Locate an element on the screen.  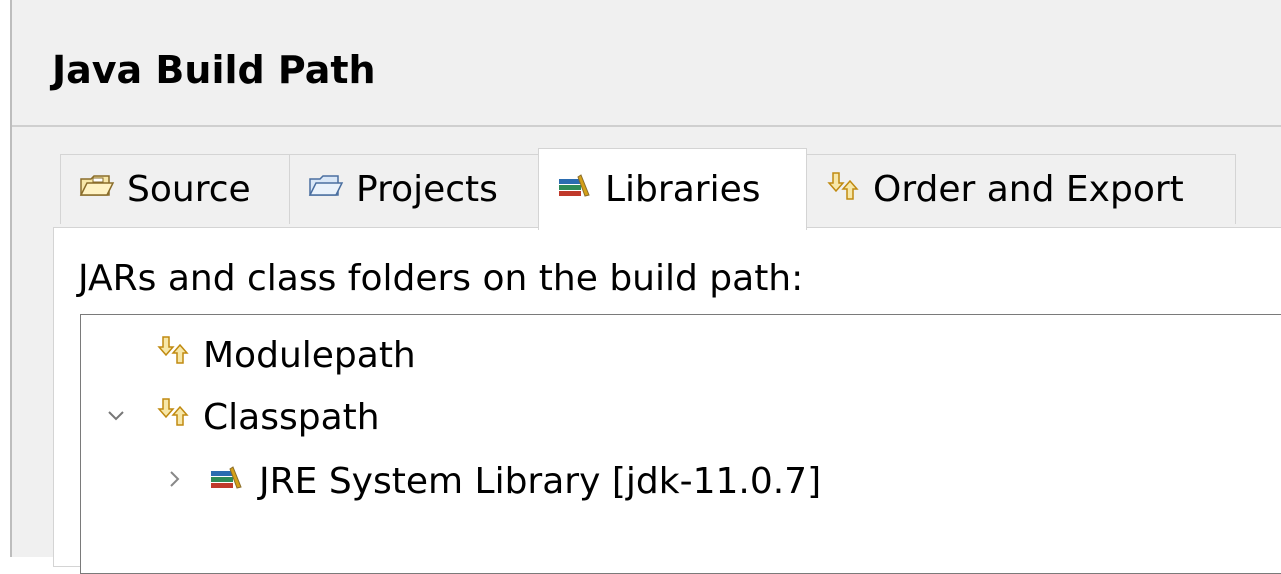
tree-item-label: Classpath is located at coordinates (291, 417).